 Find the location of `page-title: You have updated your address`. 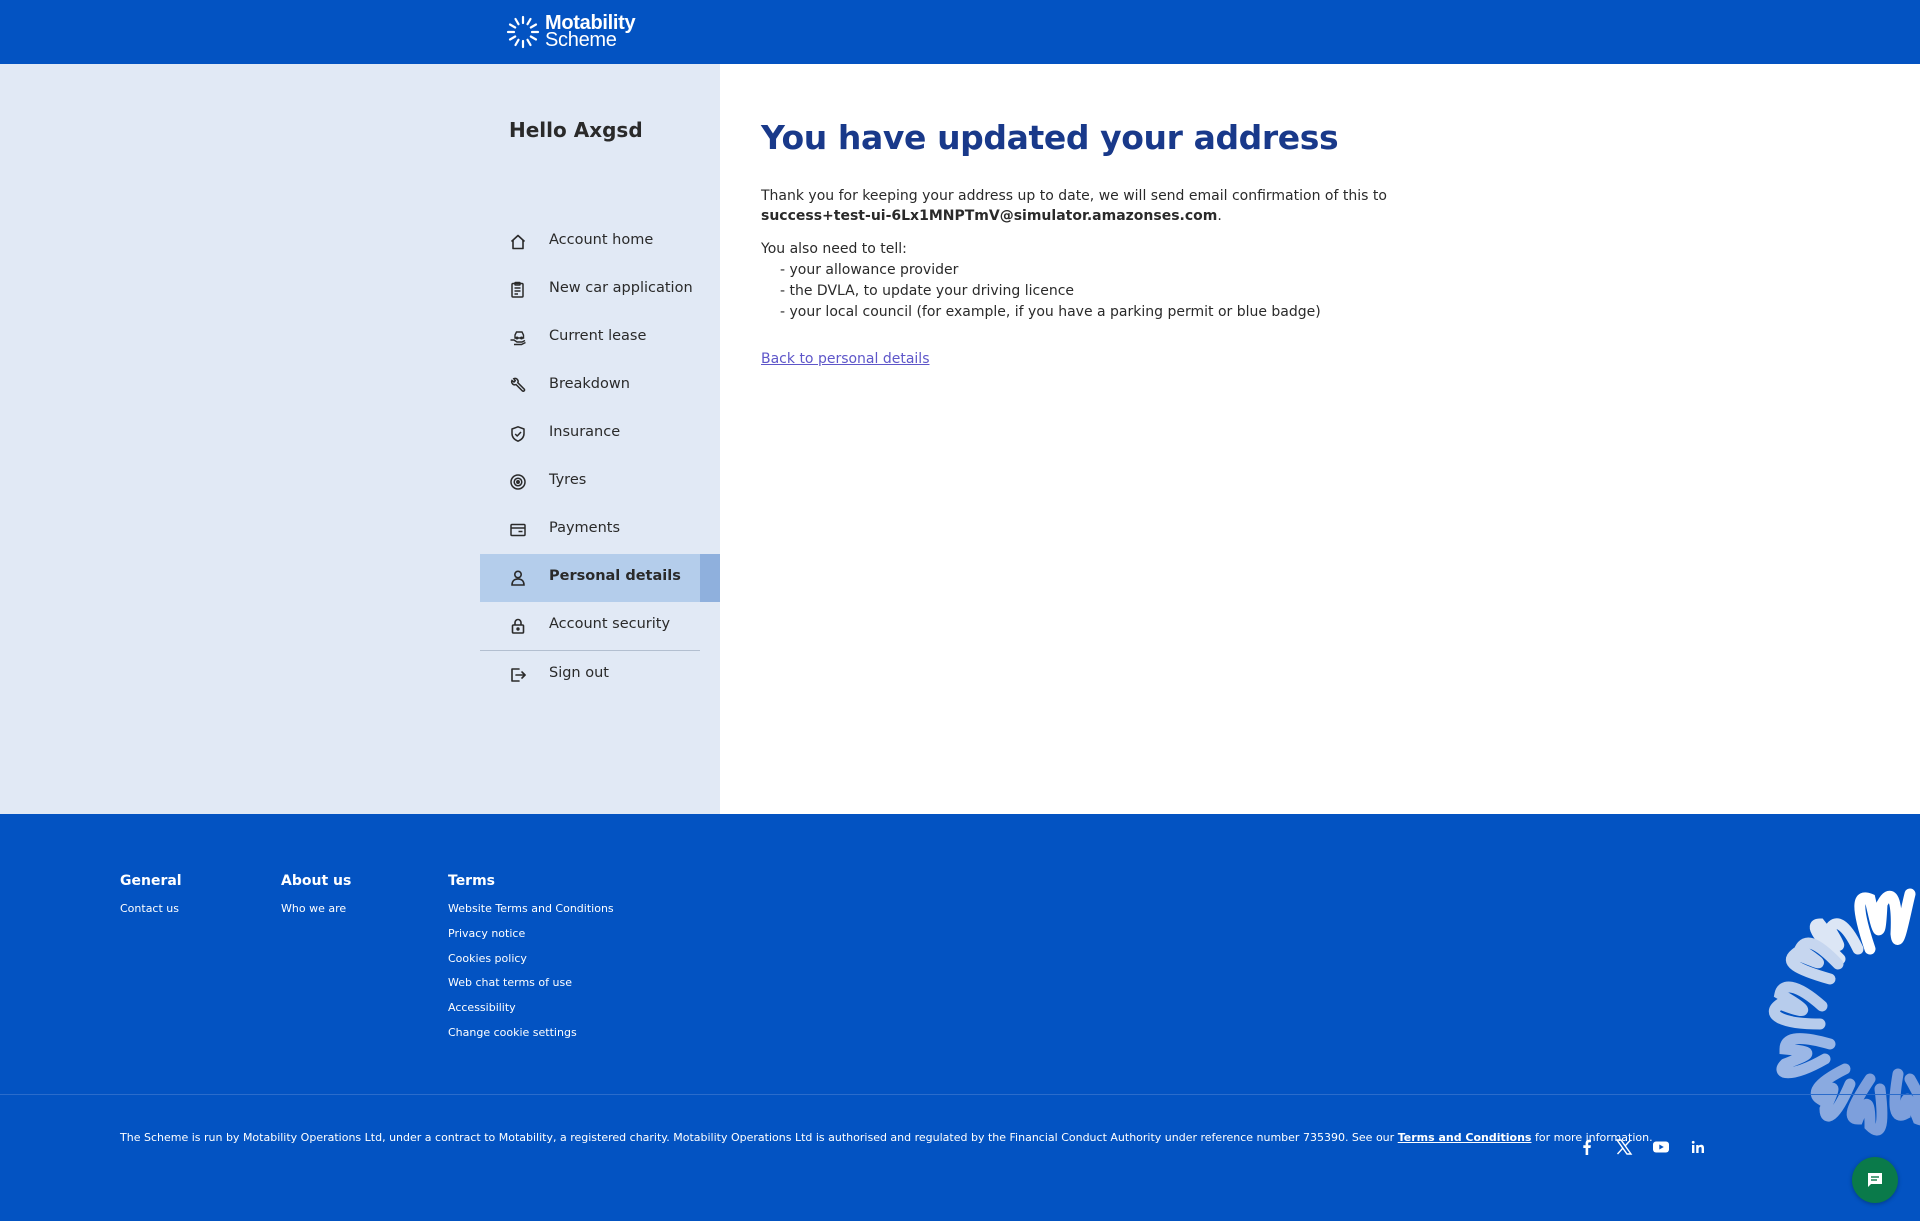

page-title: You have updated your address is located at coordinates (1050, 137).